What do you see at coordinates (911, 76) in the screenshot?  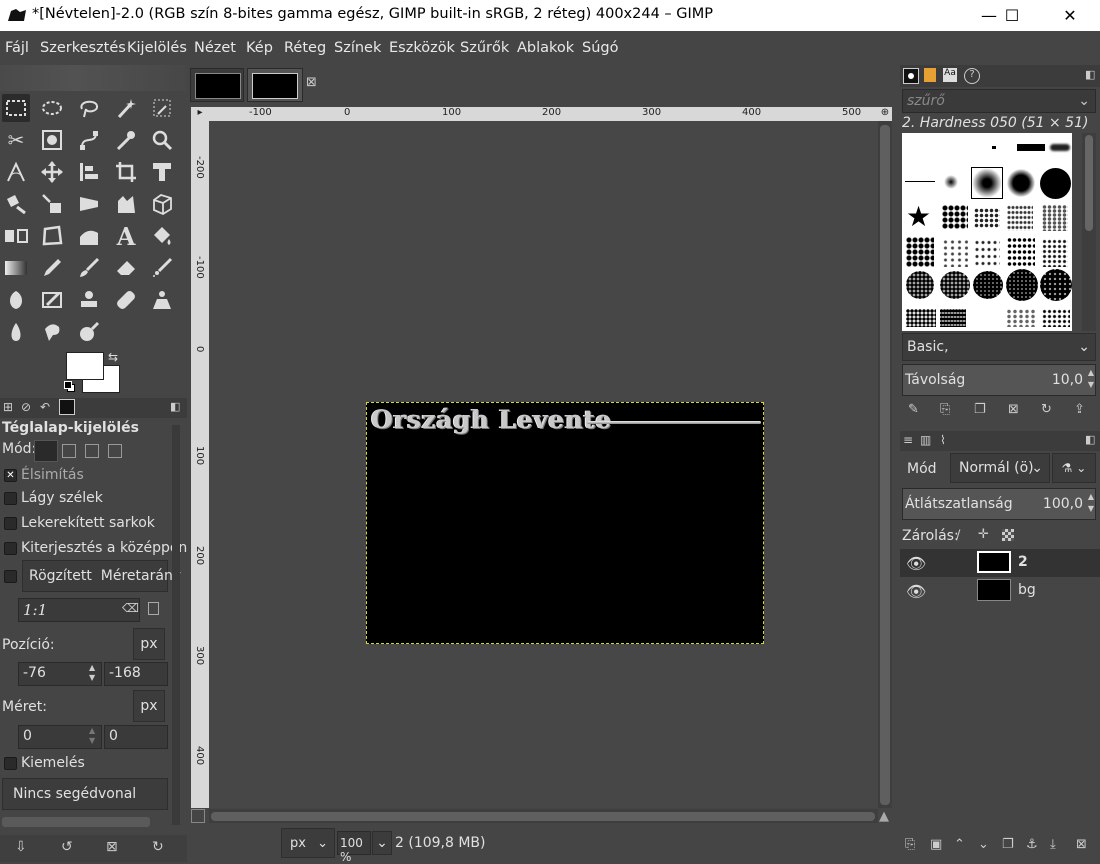 I see `brushes-tab-icon` at bounding box center [911, 76].